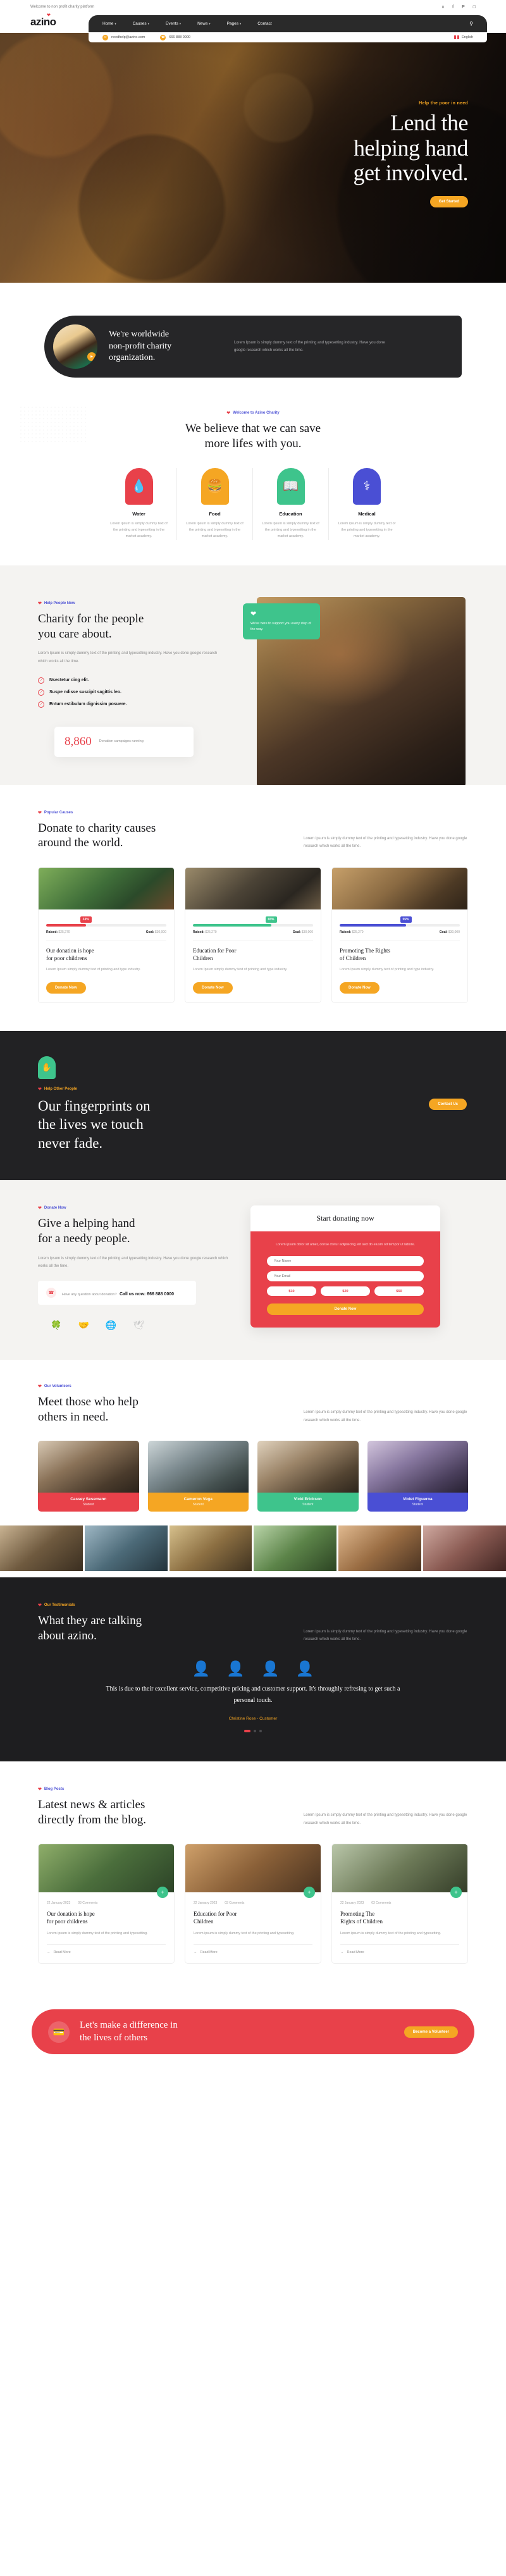 The image size is (506, 2576). I want to click on email-input, so click(345, 1276).